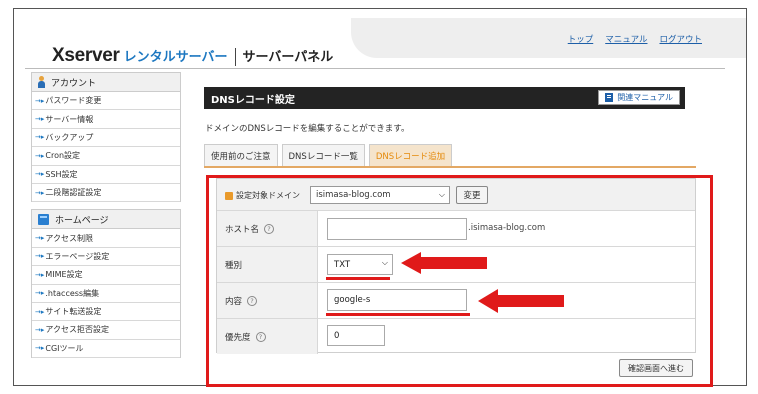 Image resolution: width=758 pixels, height=394 pixels. Describe the element at coordinates (581, 39) in the screenshot. I see `top-link: トップ` at that location.